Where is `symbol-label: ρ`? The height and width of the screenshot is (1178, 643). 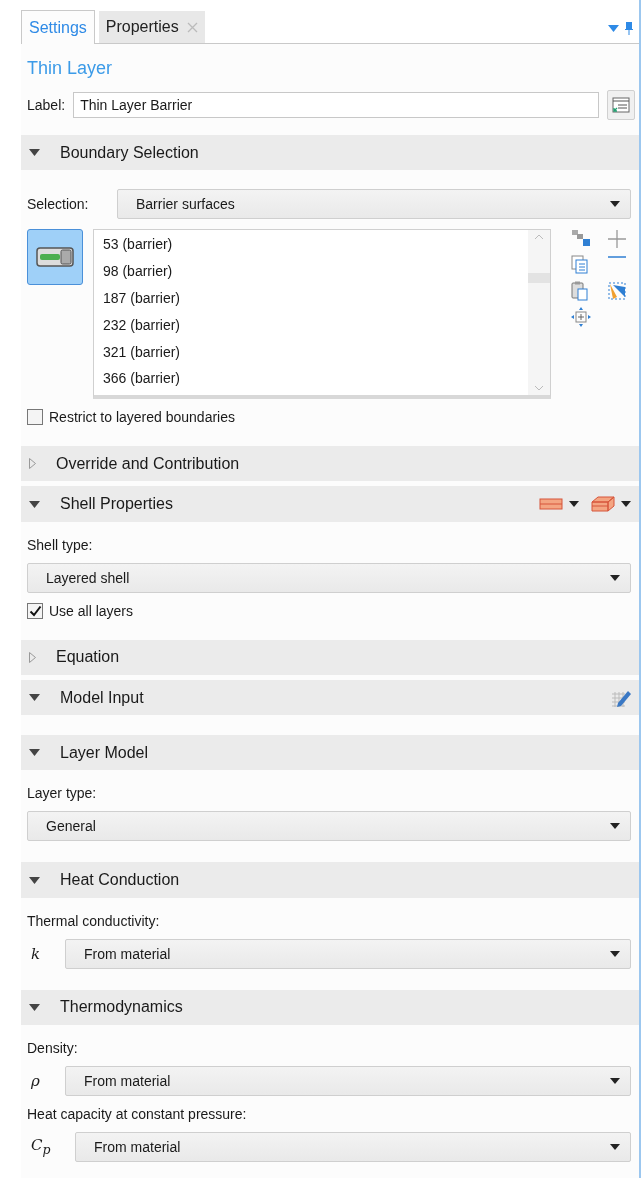
symbol-label: ρ is located at coordinates (35, 1081).